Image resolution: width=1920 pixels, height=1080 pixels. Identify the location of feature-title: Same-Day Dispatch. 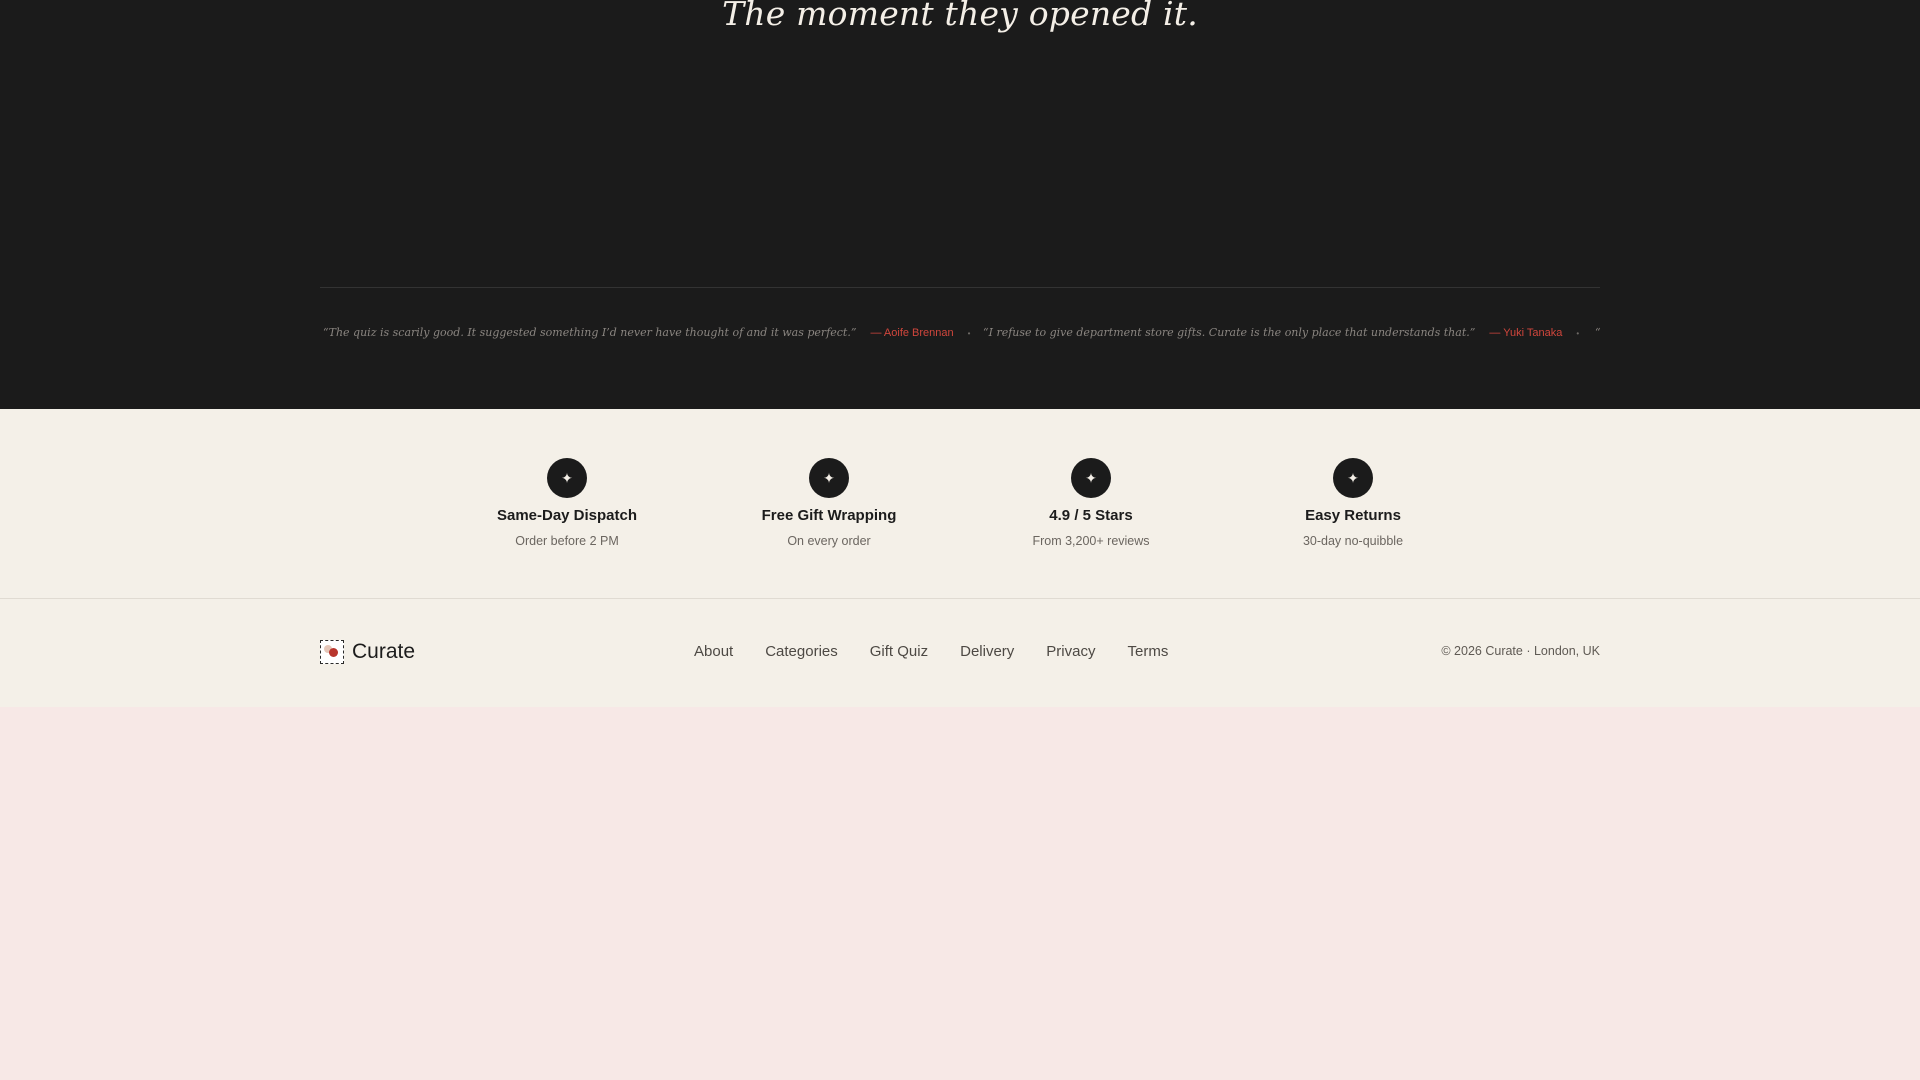
(567, 515).